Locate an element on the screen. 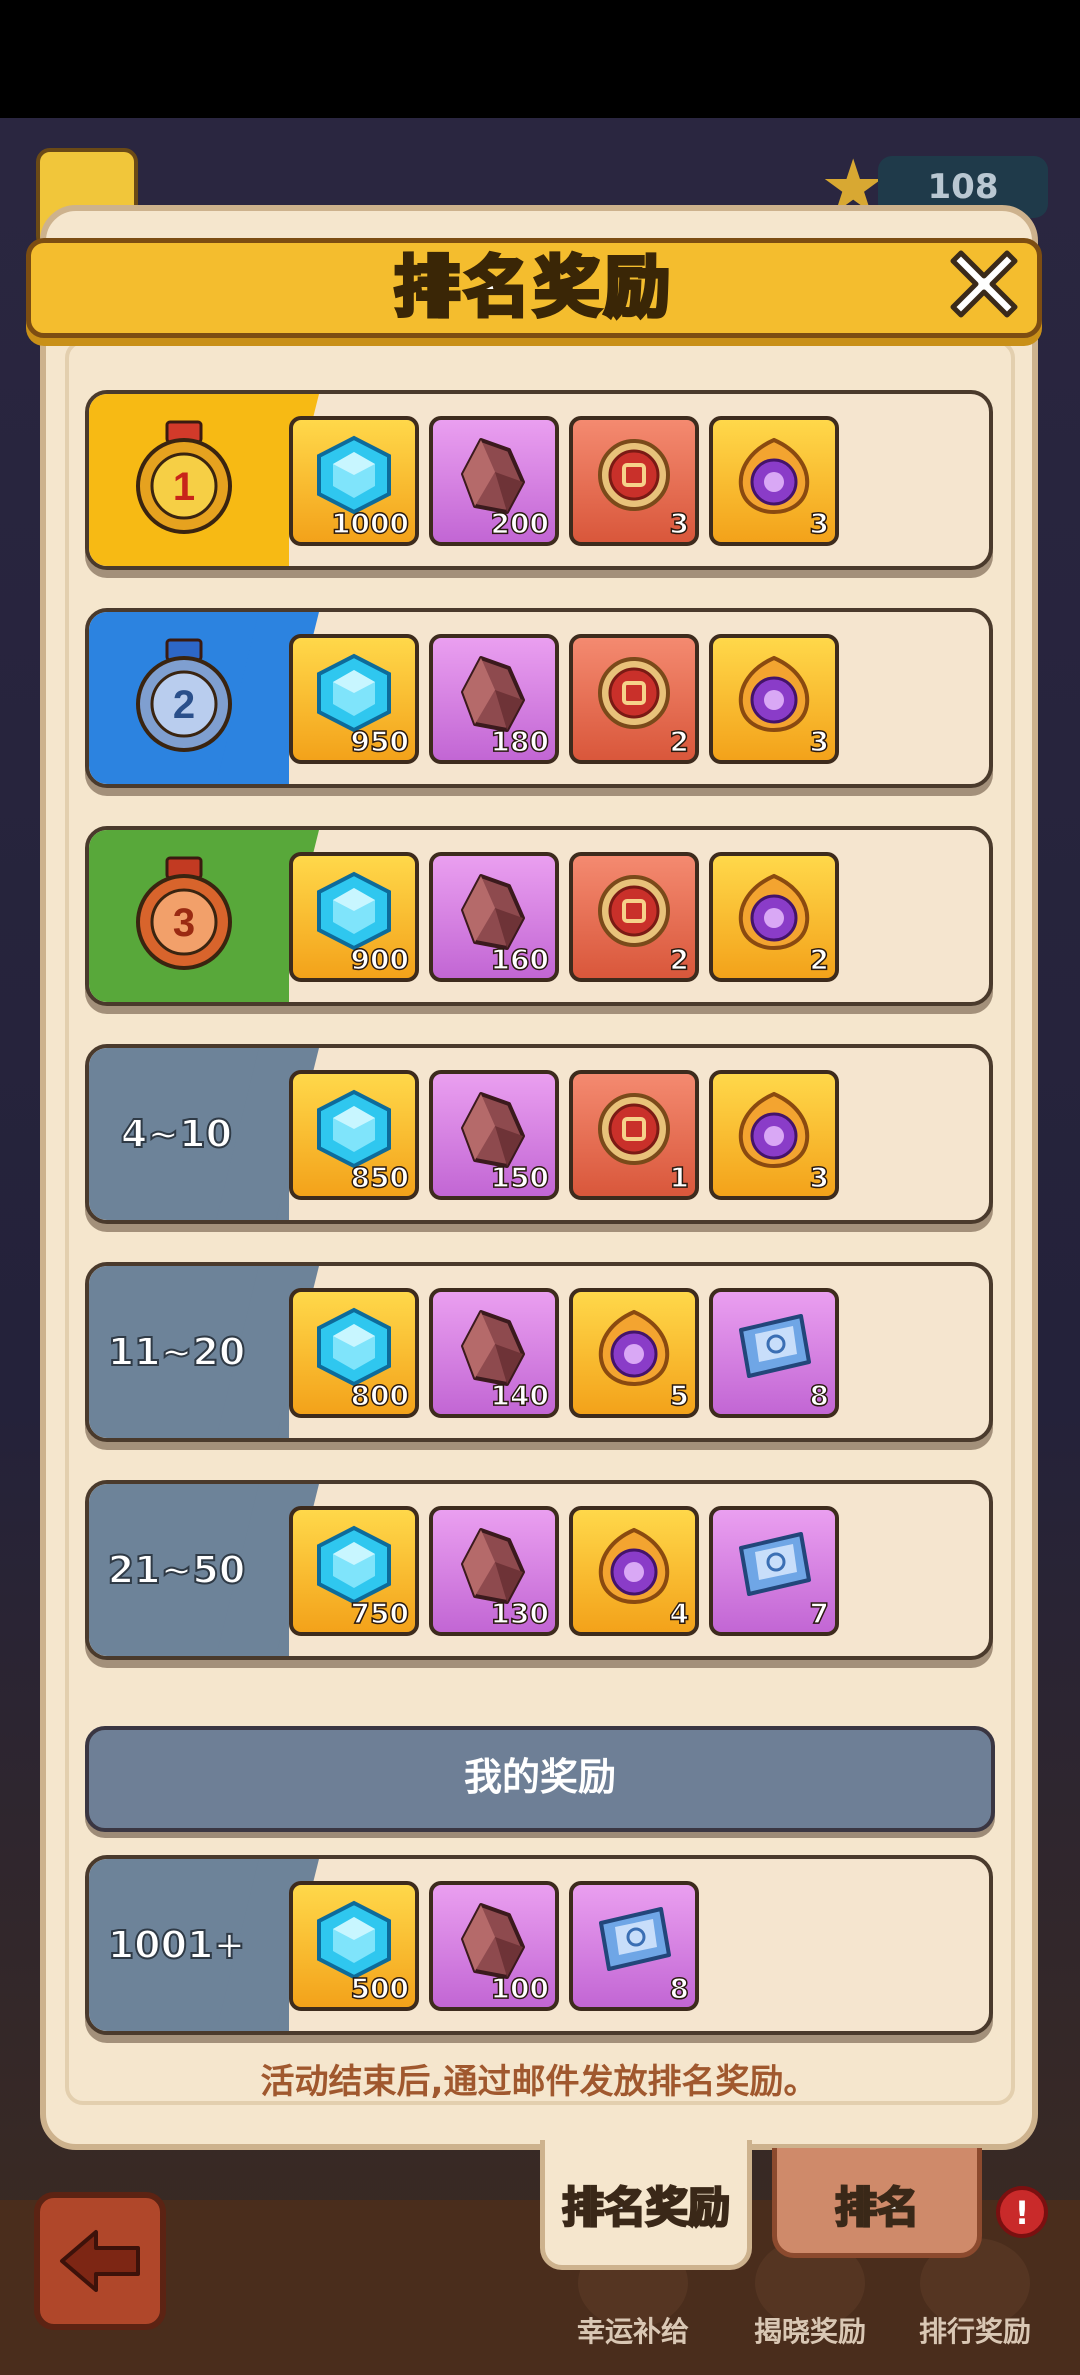 This screenshot has width=1080, height=2375. reward-item-ore: 150 is located at coordinates (494, 1135).